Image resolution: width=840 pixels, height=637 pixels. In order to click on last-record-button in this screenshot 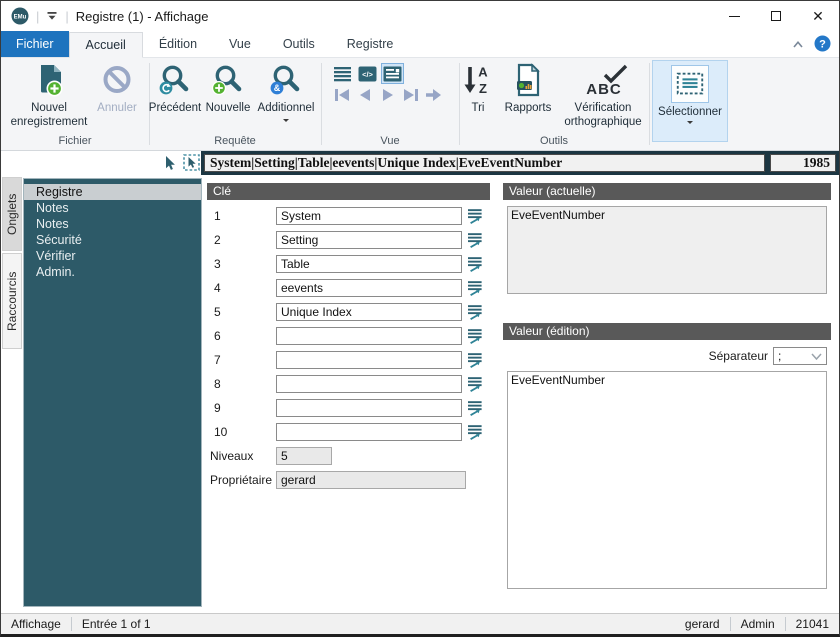, I will do `click(411, 95)`.